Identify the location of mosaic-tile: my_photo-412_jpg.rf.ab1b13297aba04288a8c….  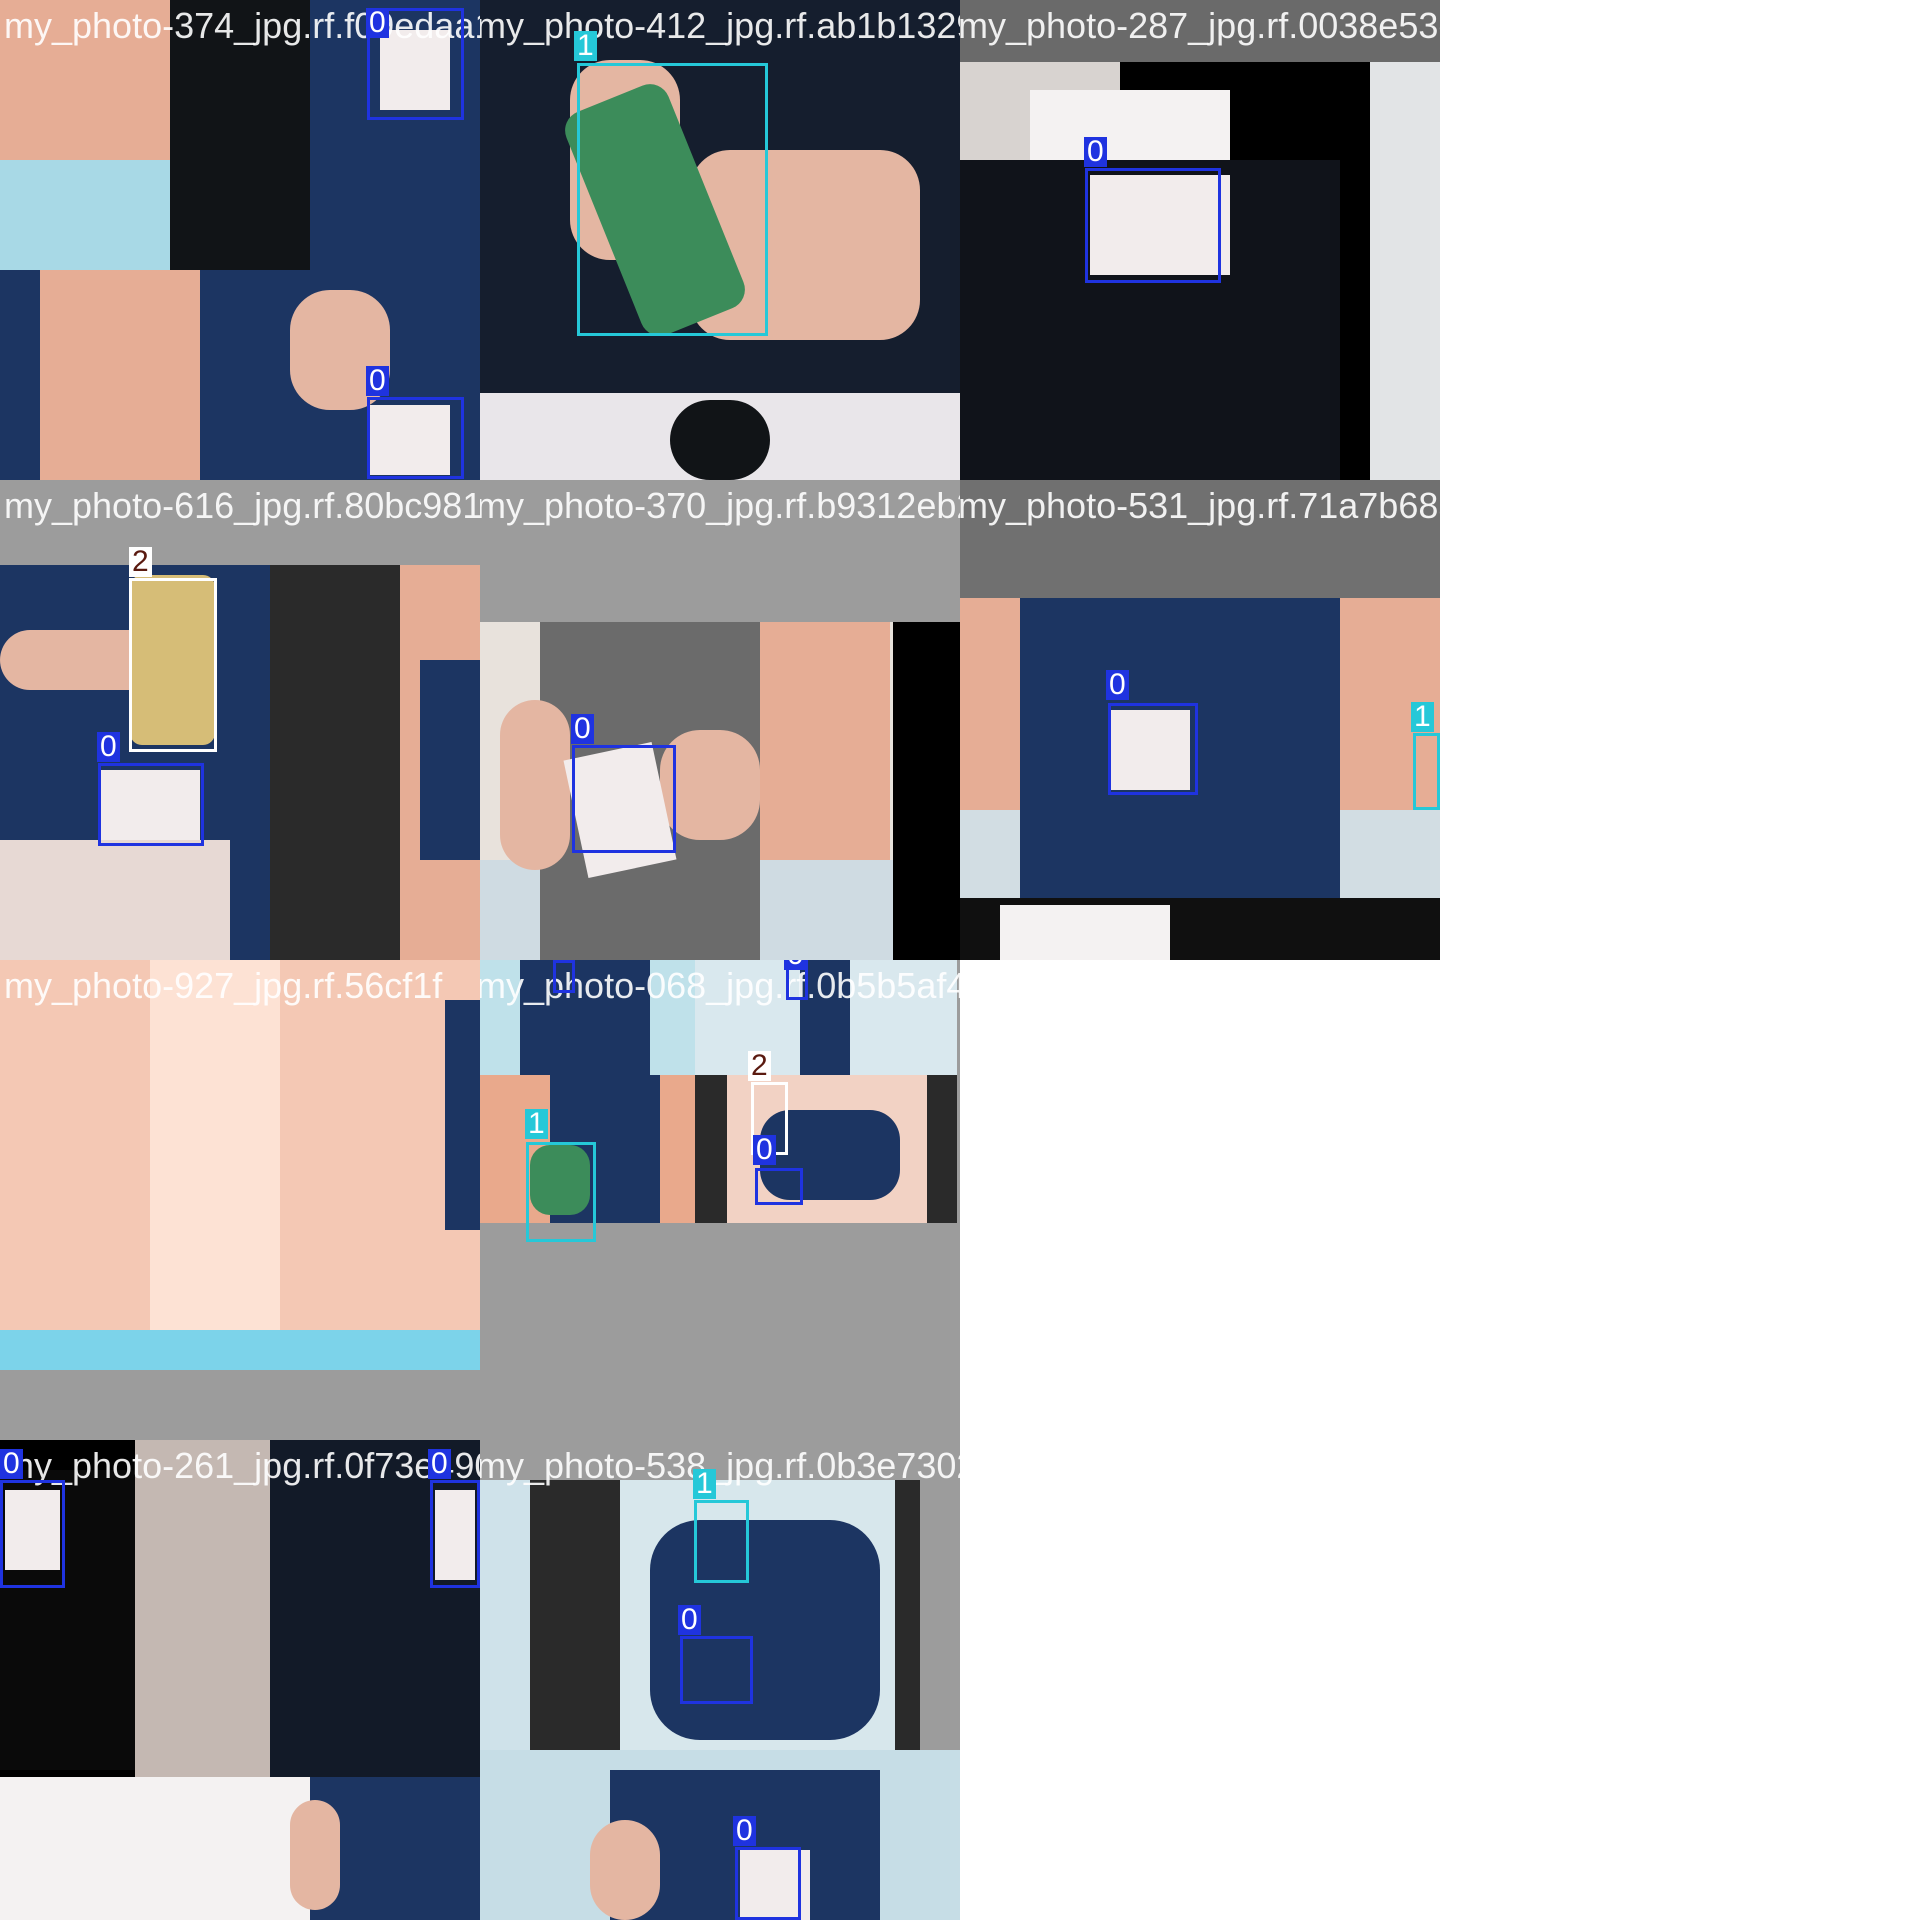
(720, 240).